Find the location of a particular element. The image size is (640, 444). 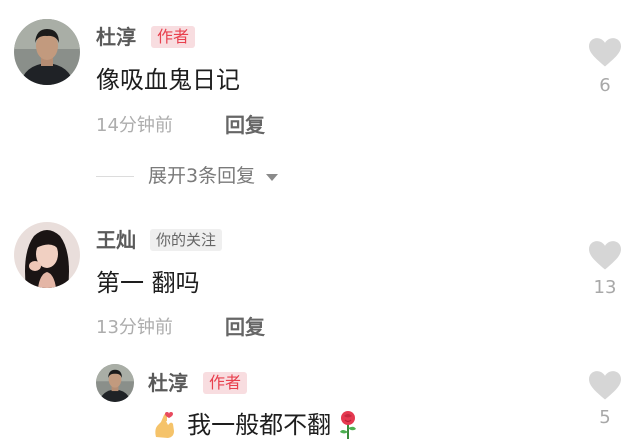

divider is located at coordinates (115, 176).